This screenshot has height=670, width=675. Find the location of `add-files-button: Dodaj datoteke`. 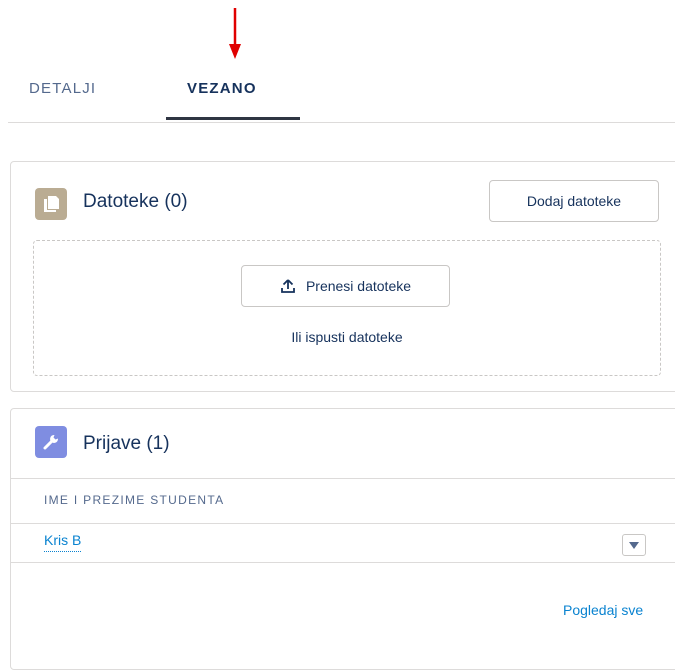

add-files-button: Dodaj datoteke is located at coordinates (574, 201).